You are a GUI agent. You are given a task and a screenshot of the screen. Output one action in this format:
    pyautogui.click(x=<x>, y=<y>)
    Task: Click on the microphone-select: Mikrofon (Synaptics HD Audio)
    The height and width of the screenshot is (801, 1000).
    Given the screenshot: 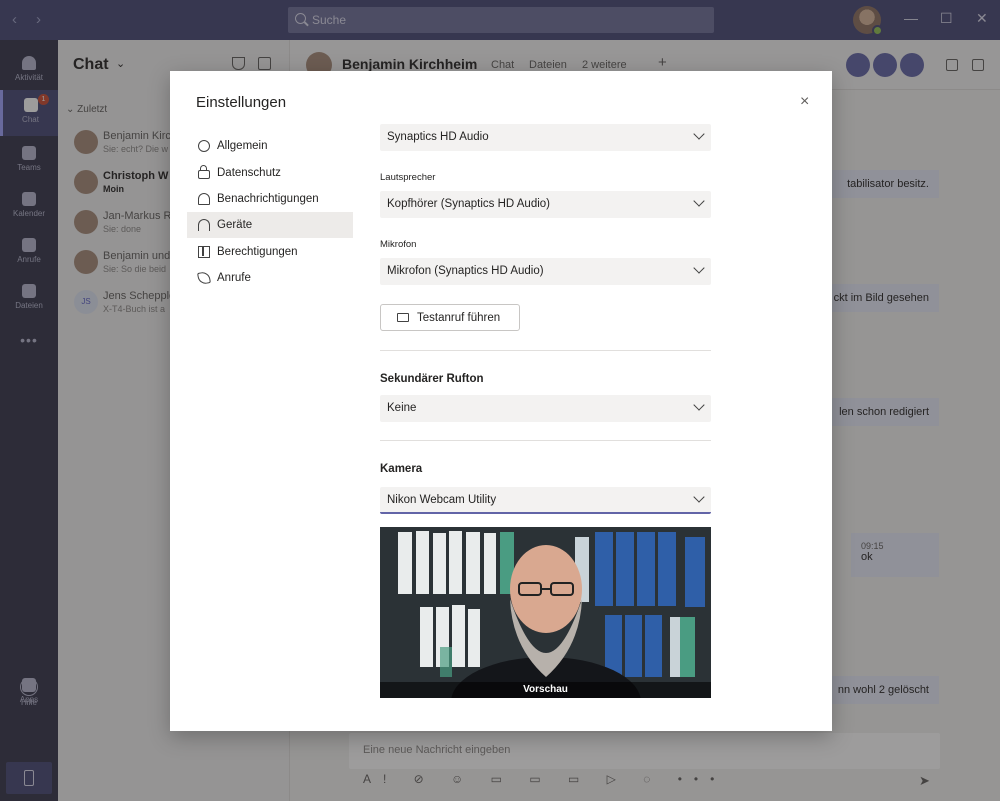 What is the action you would take?
    pyautogui.click(x=545, y=271)
    